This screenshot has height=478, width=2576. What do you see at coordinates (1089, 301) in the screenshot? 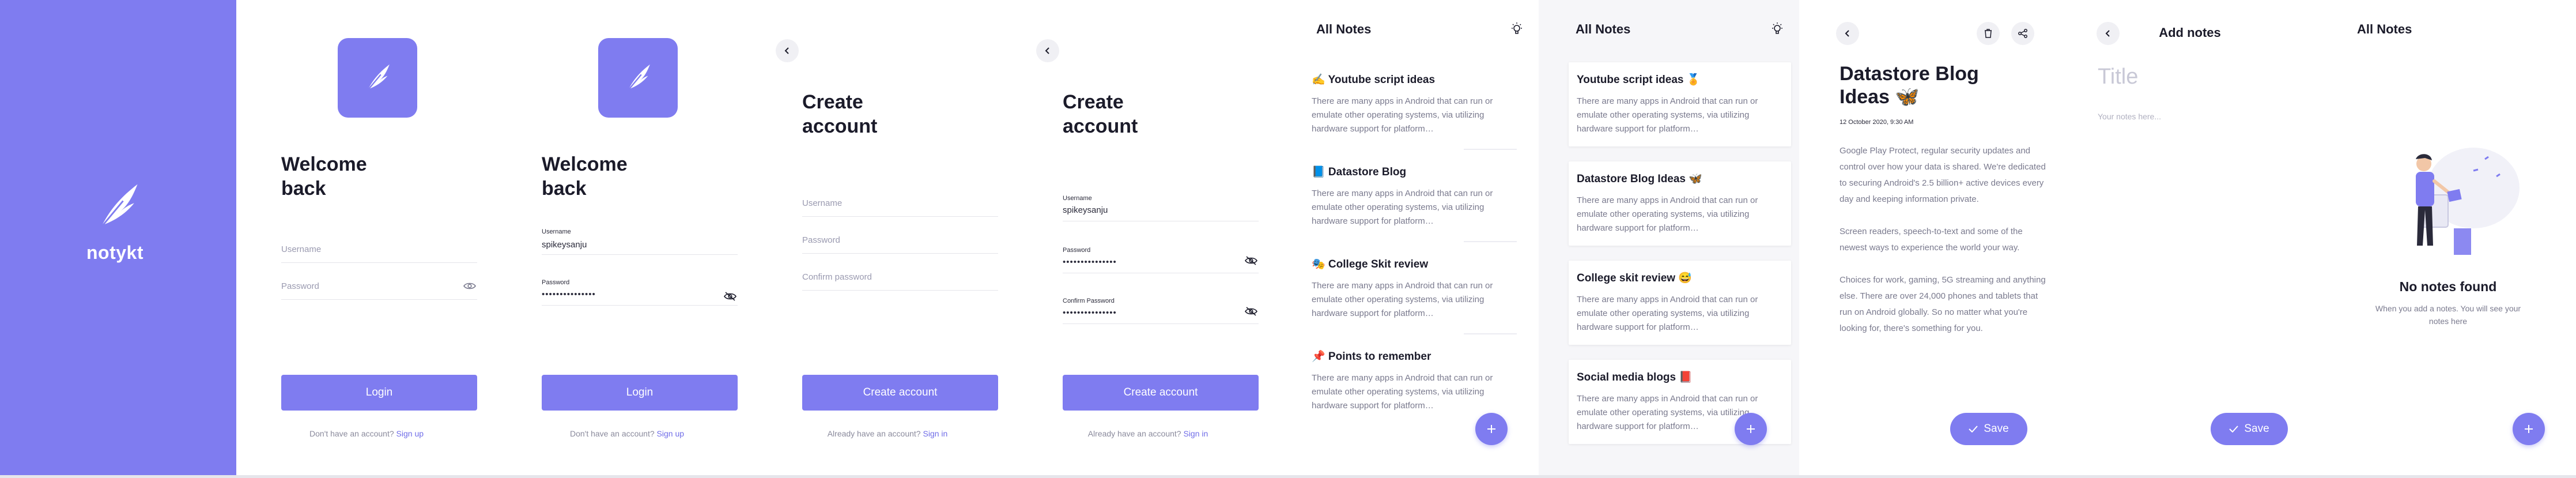
I see `confirm-password-label: Confirm Password` at bounding box center [1089, 301].